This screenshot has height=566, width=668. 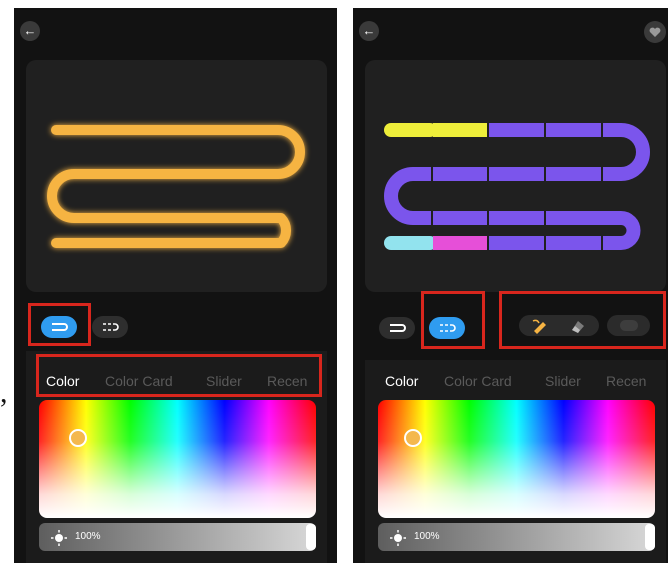 I want to click on tab-slider: Slider, so click(x=563, y=381).